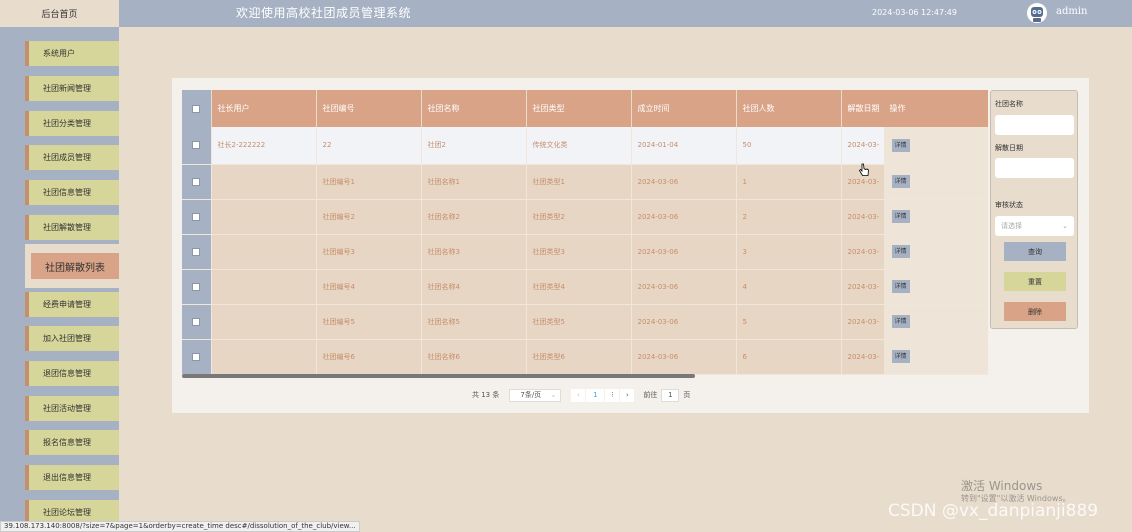 The image size is (1132, 532). I want to click on cell-club-name: 社团名称5, so click(474, 322).